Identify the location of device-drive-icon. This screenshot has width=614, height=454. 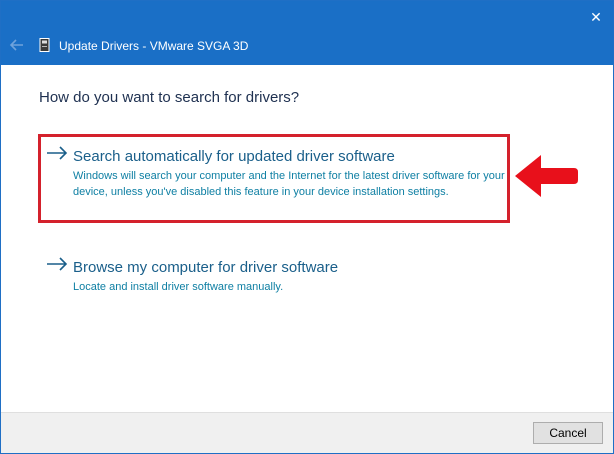
(44, 45).